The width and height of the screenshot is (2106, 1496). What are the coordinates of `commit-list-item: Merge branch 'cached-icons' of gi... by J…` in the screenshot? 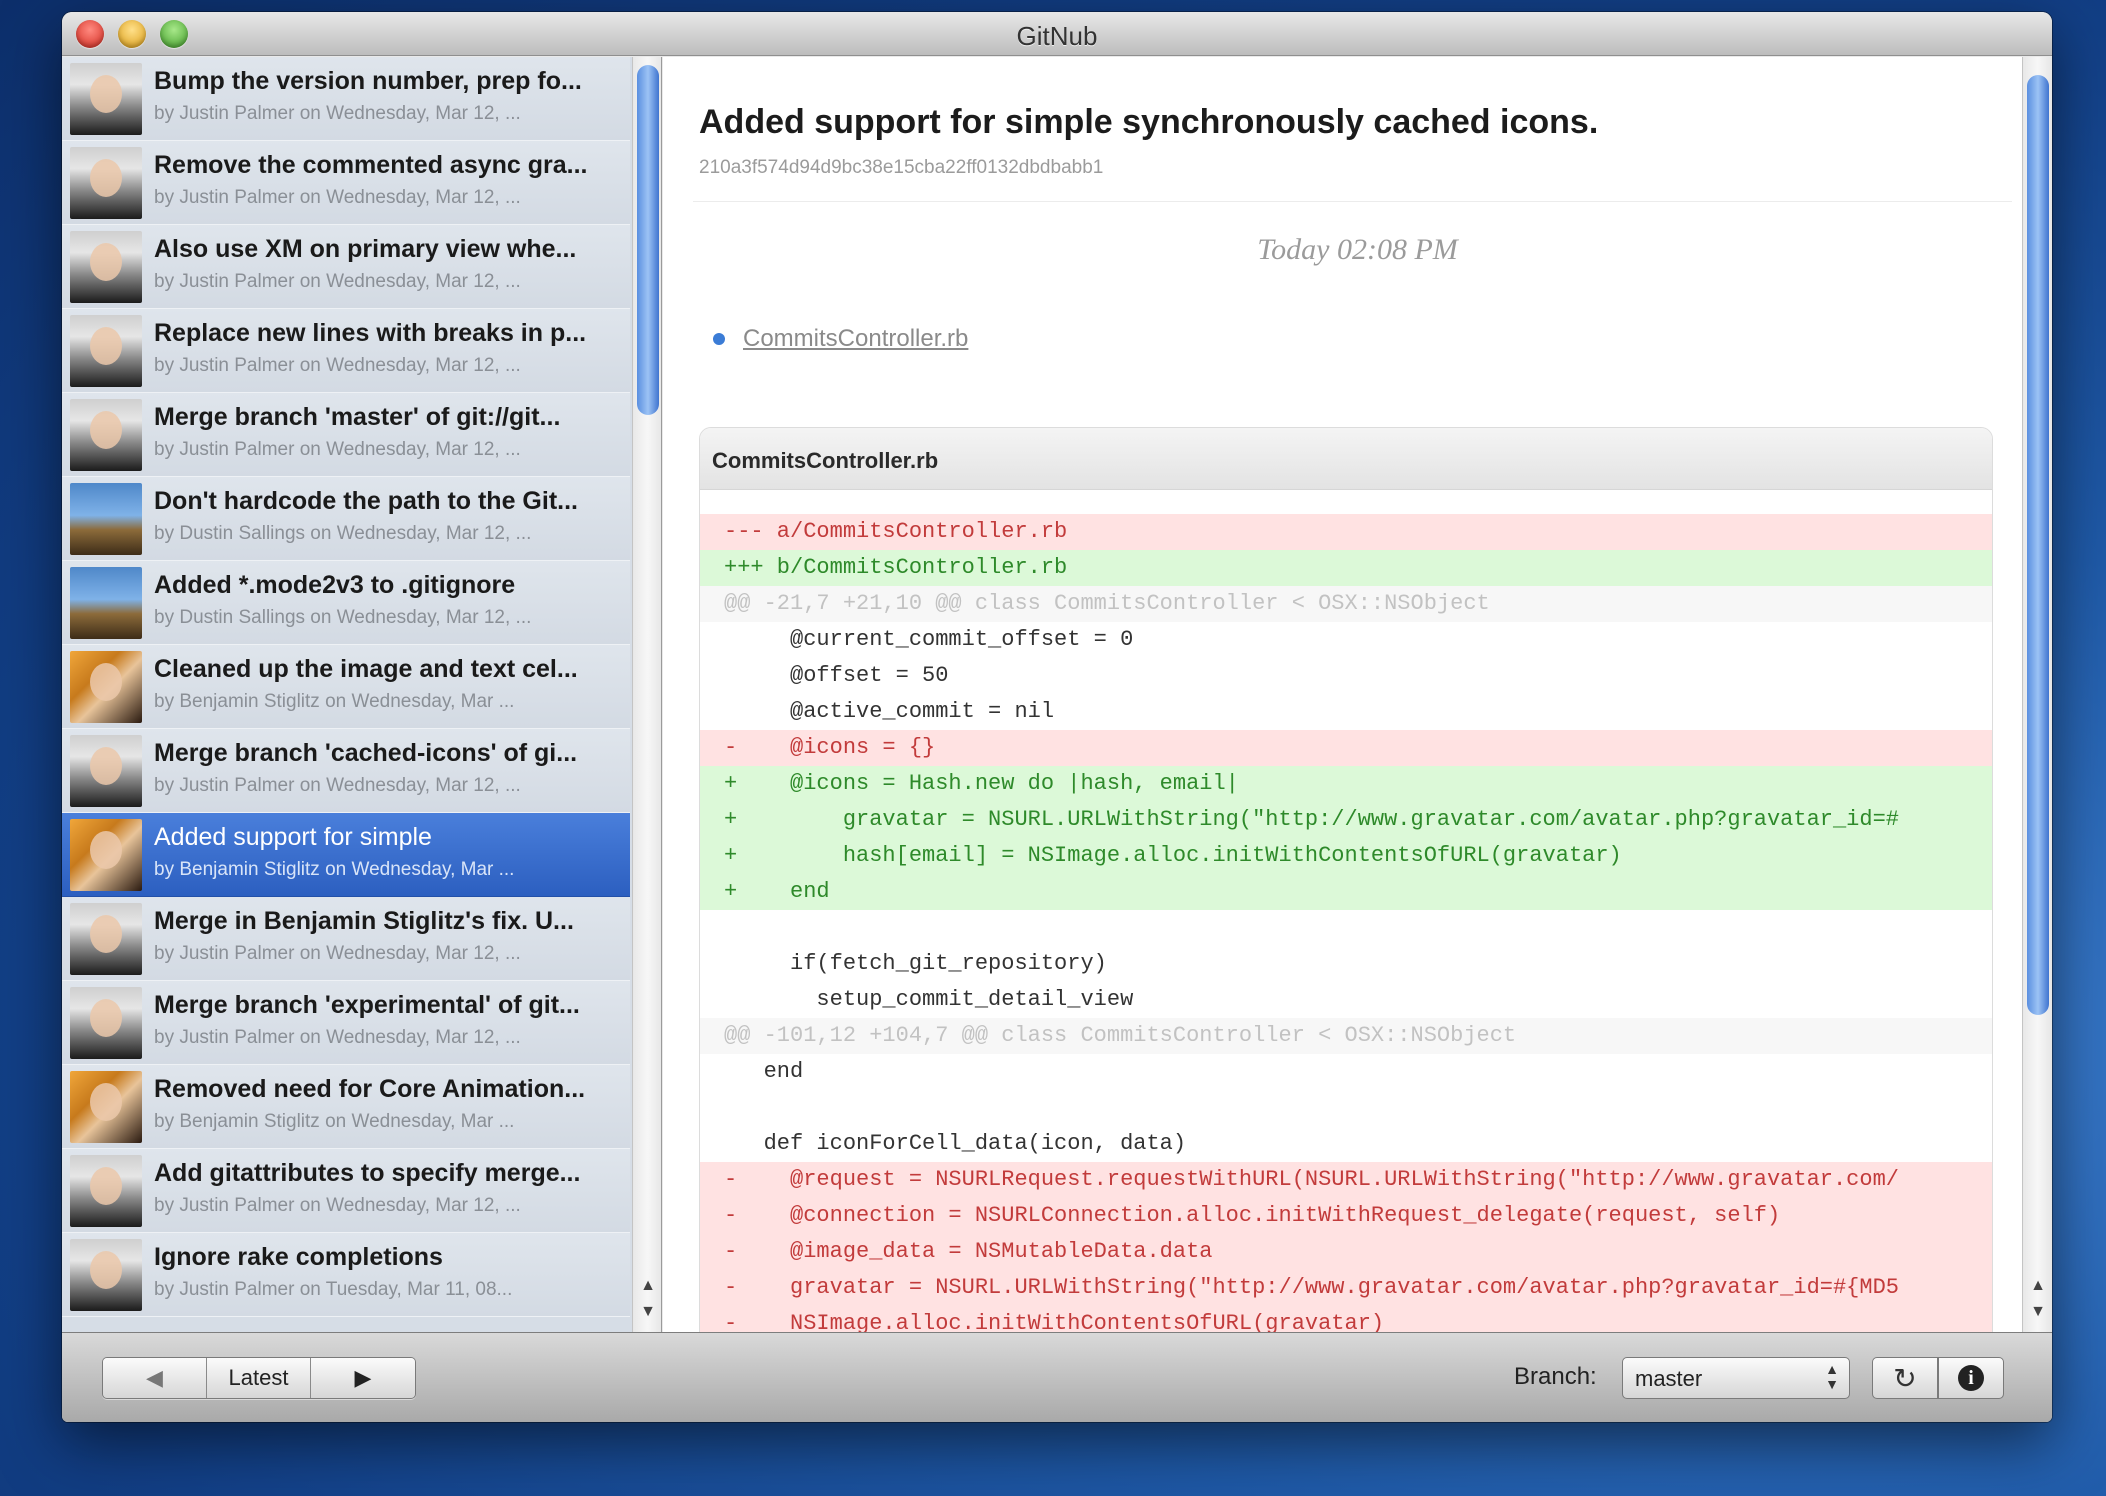 It's located at (346, 771).